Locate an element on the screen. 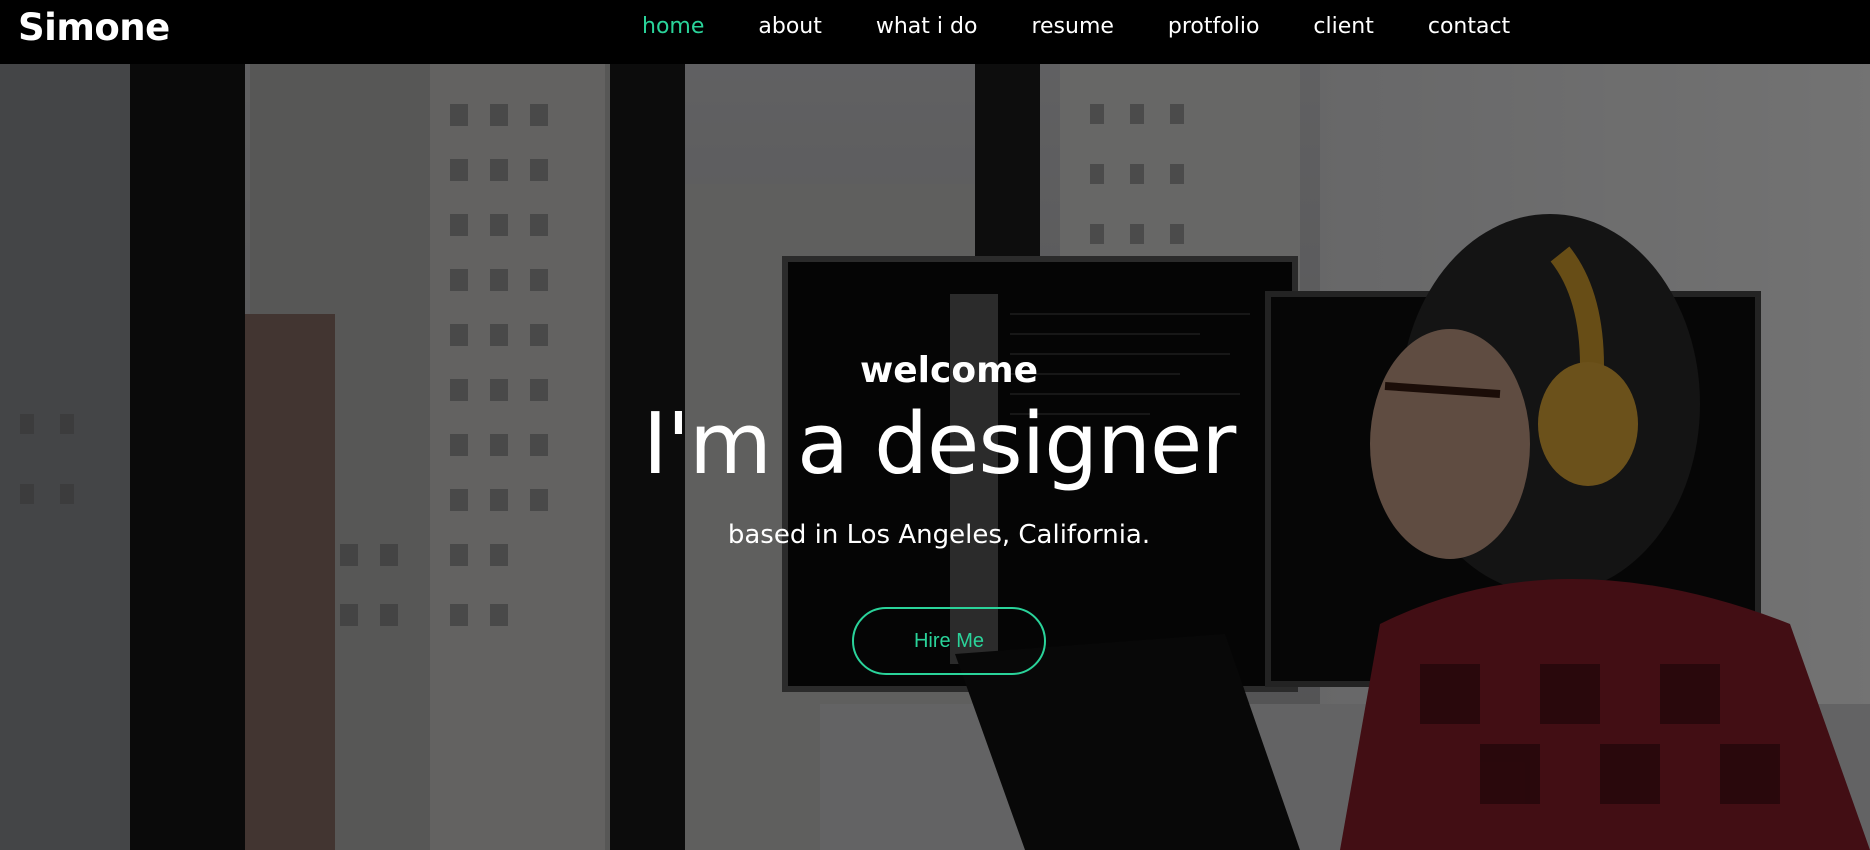 The height and width of the screenshot is (850, 1870). brand-logo: Simone is located at coordinates (94, 28).